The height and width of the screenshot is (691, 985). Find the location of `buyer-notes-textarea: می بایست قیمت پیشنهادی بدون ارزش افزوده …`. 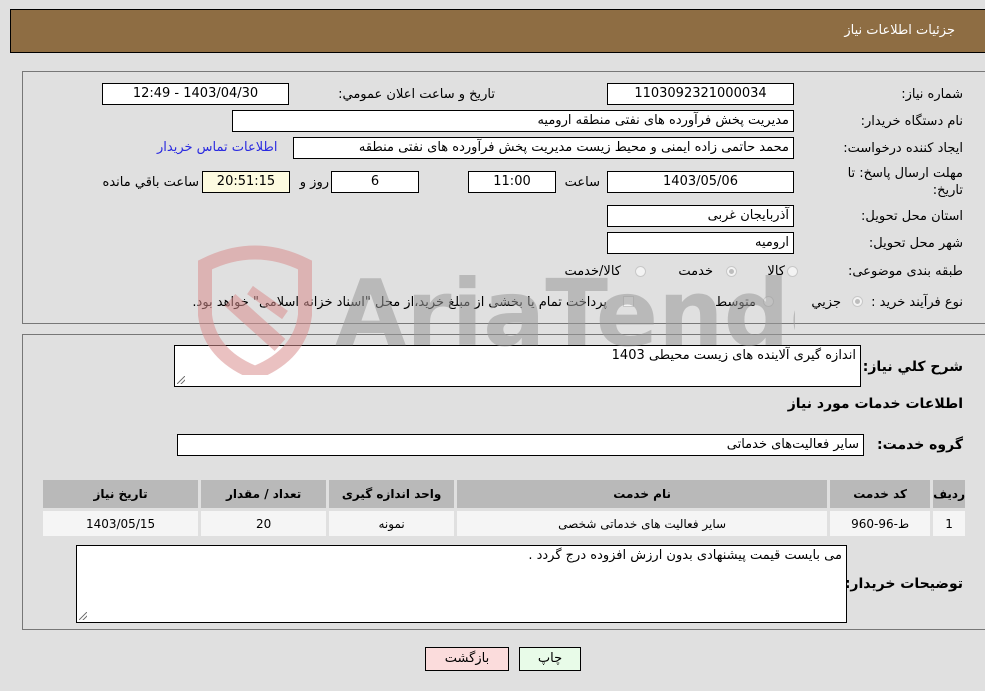

buyer-notes-textarea: می بایست قیمت پیشنهادی بدون ارزش افزوده … is located at coordinates (461, 584).